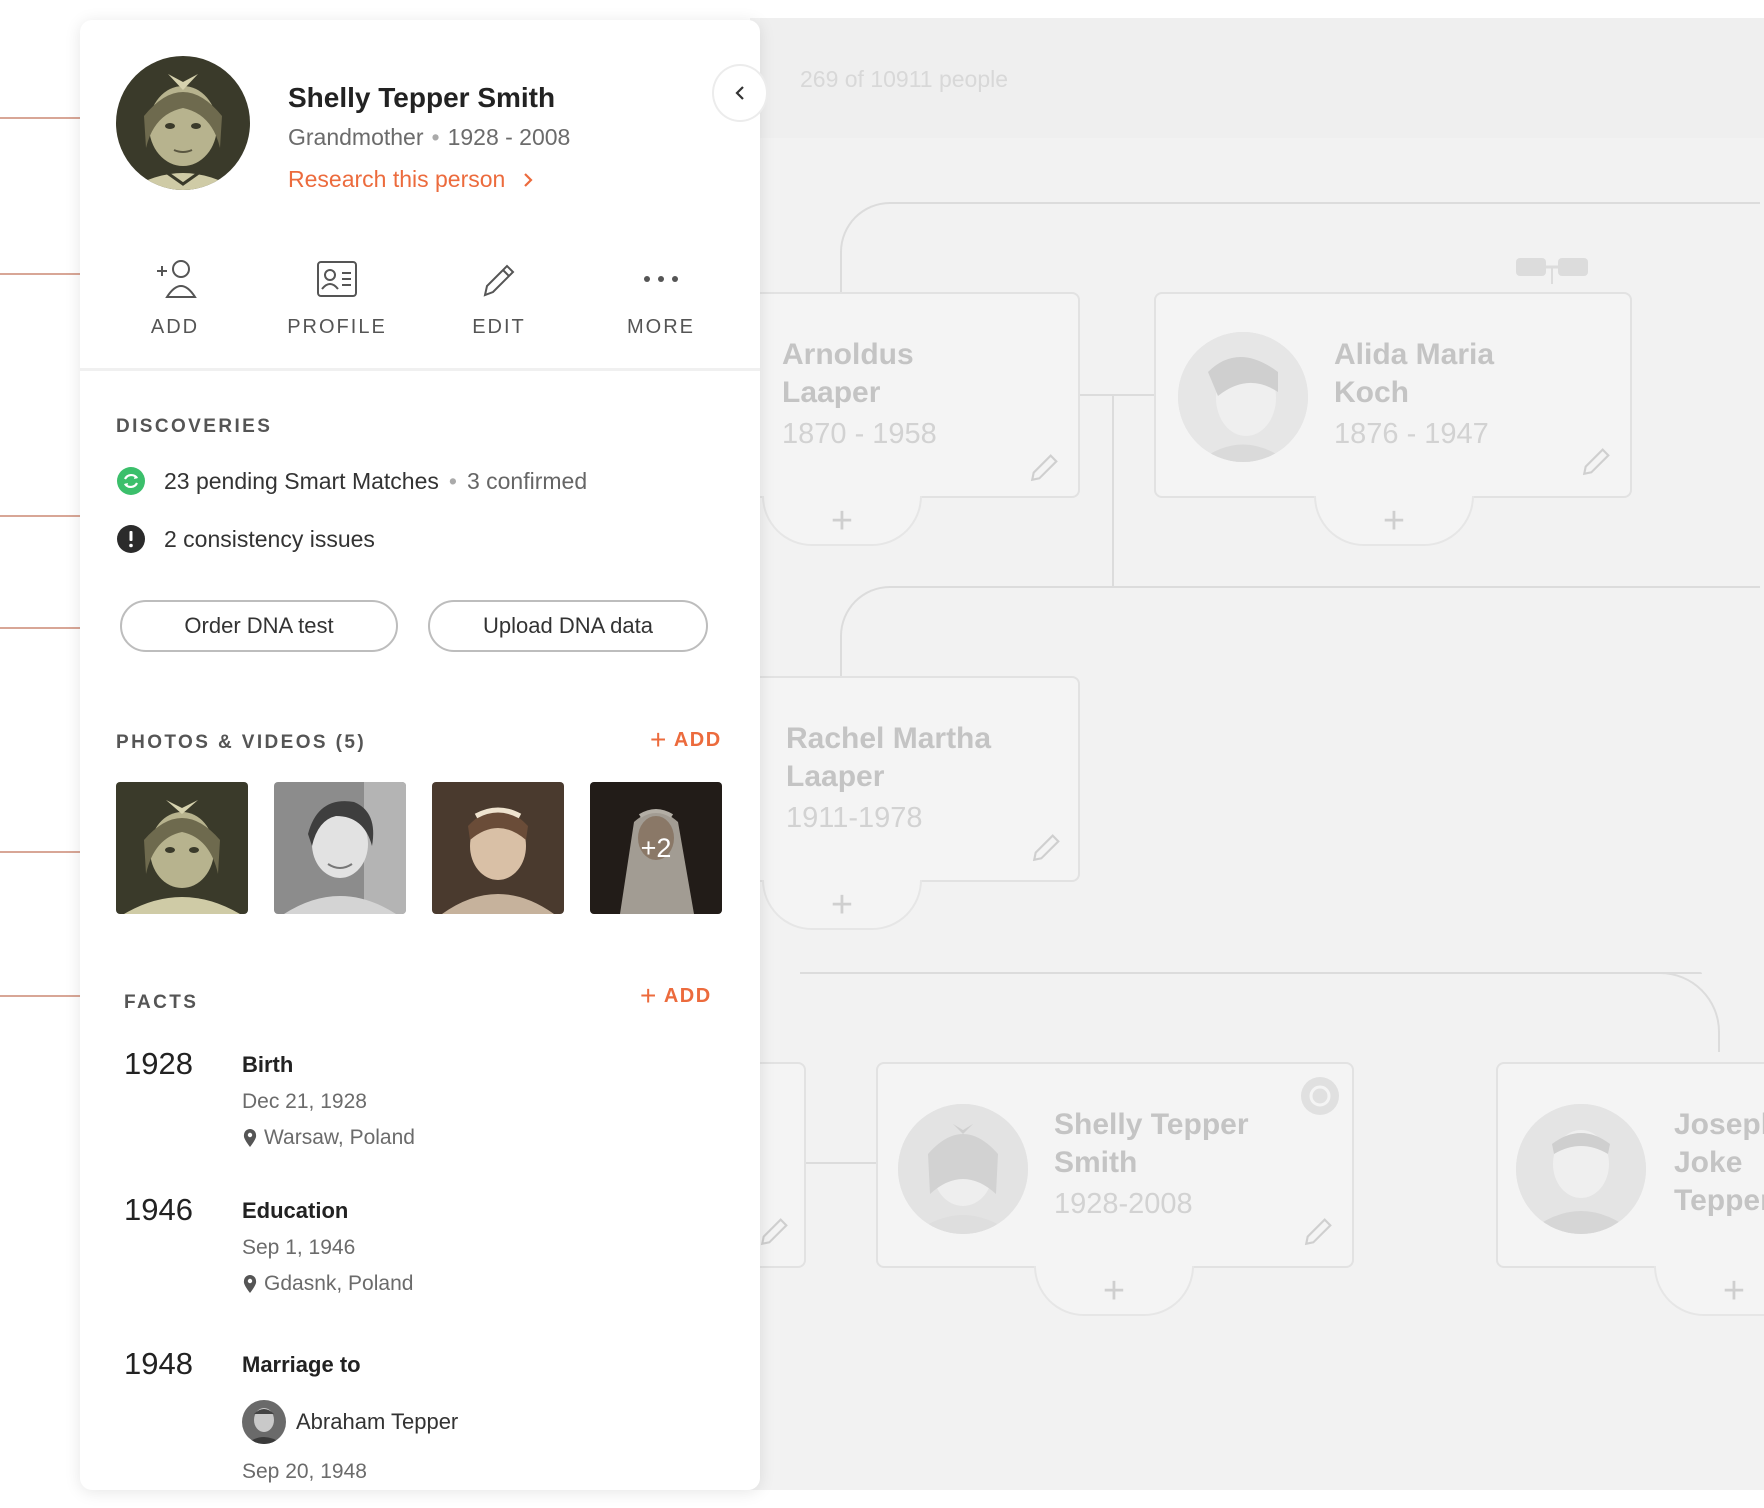 The height and width of the screenshot is (1508, 1764). I want to click on research-link-label: Research this person, so click(397, 179).